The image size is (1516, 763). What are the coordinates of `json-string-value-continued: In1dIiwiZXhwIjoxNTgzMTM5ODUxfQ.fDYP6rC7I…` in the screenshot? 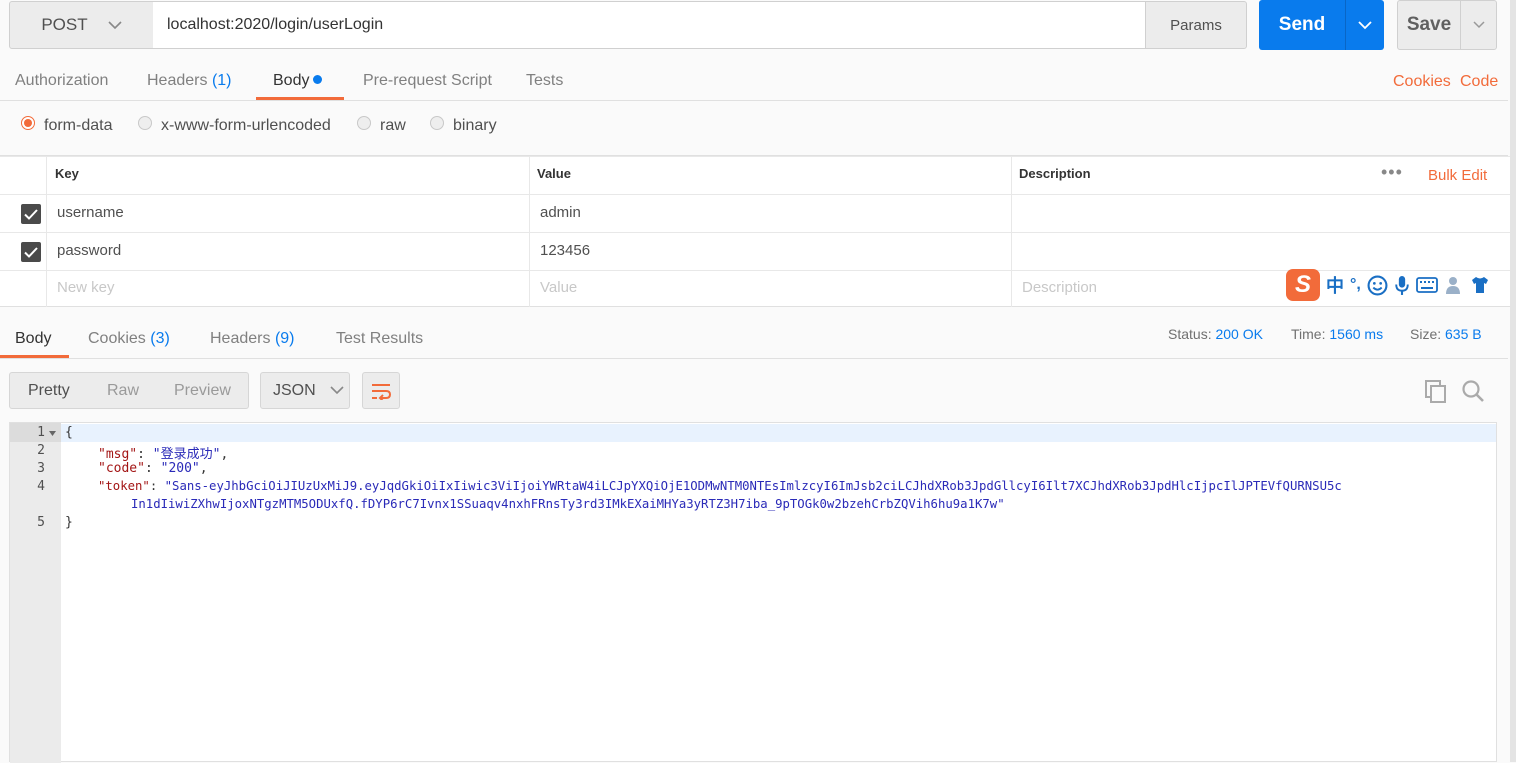 It's located at (568, 504).